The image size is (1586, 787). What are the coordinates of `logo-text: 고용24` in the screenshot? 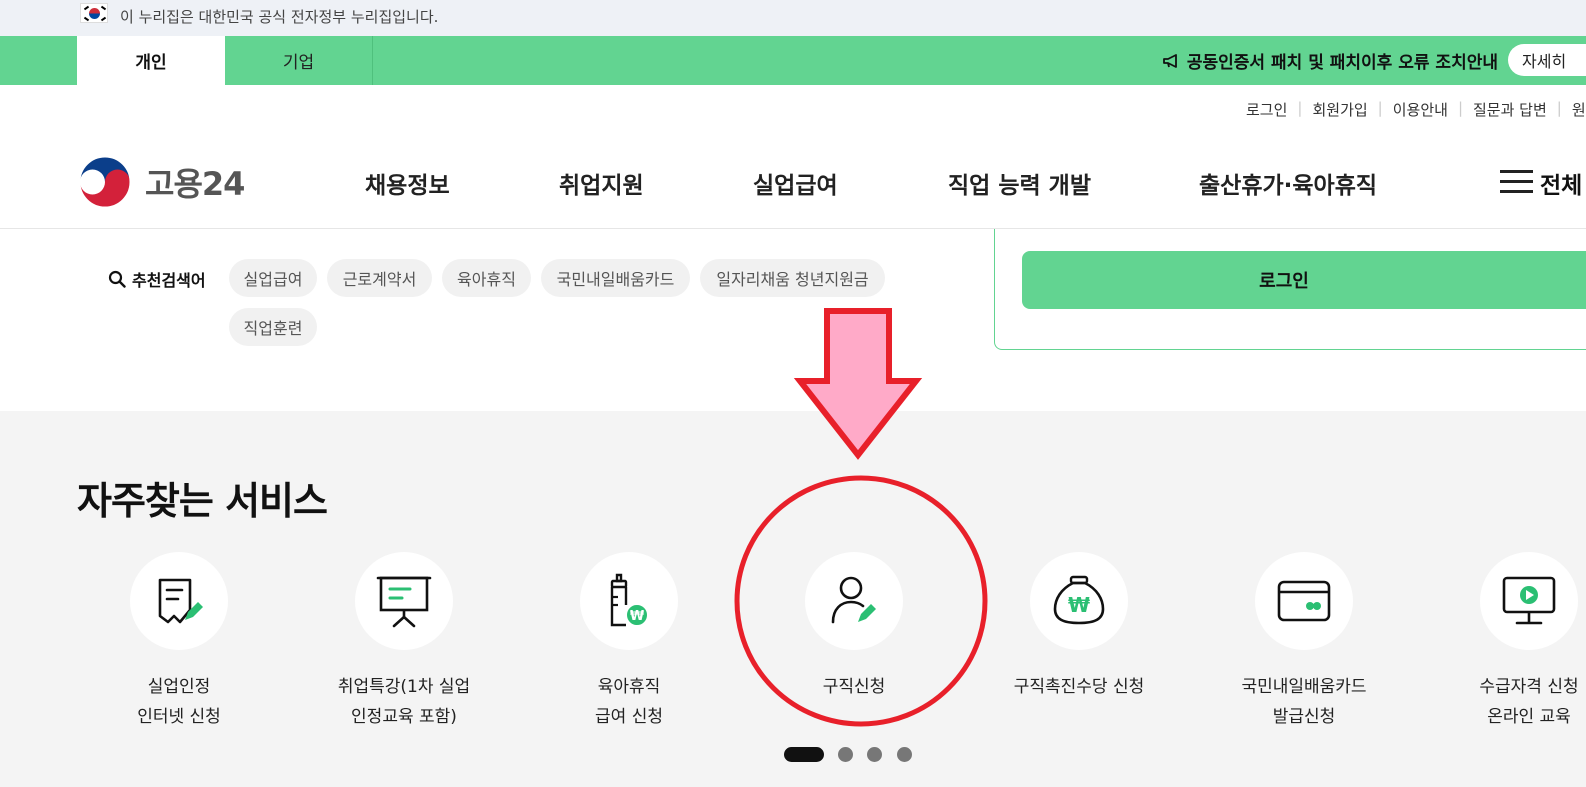 It's located at (195, 184).